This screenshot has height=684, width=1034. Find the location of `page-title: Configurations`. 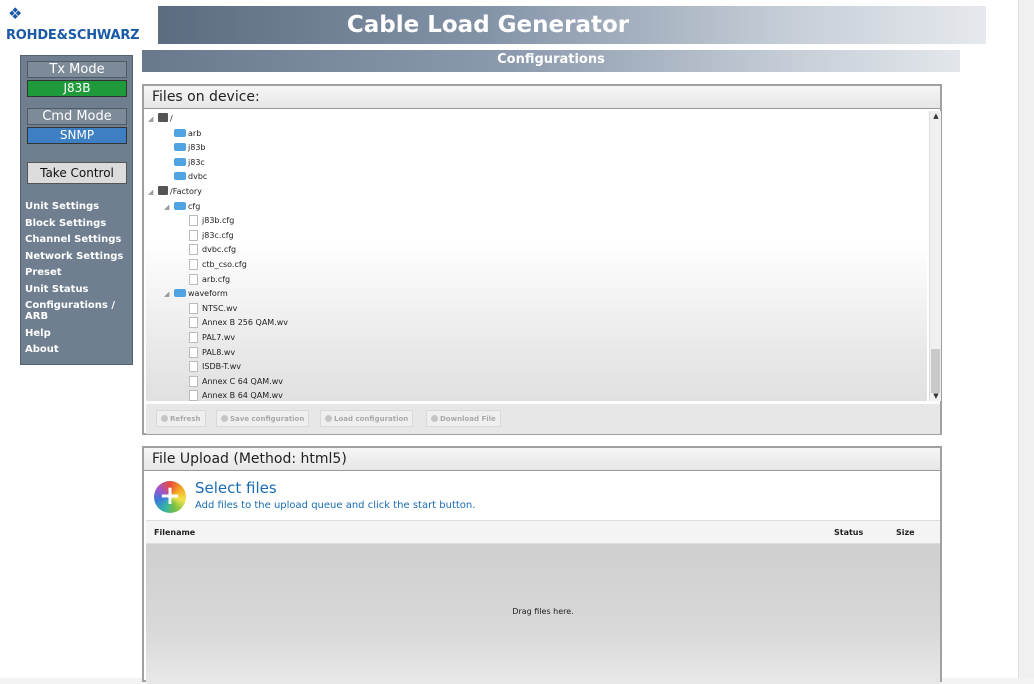

page-title: Configurations is located at coordinates (551, 59).